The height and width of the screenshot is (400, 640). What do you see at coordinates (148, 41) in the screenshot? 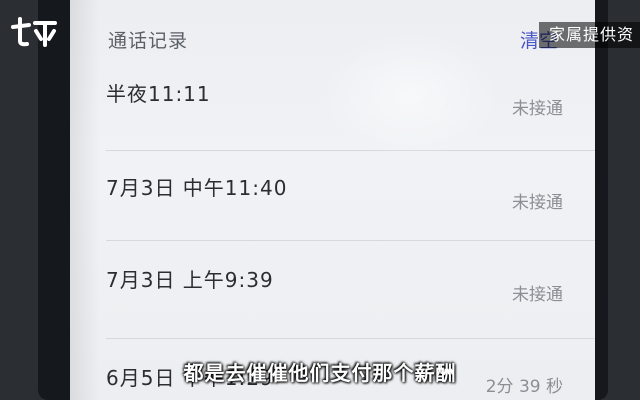
I see `page-title: 通话记录` at bounding box center [148, 41].